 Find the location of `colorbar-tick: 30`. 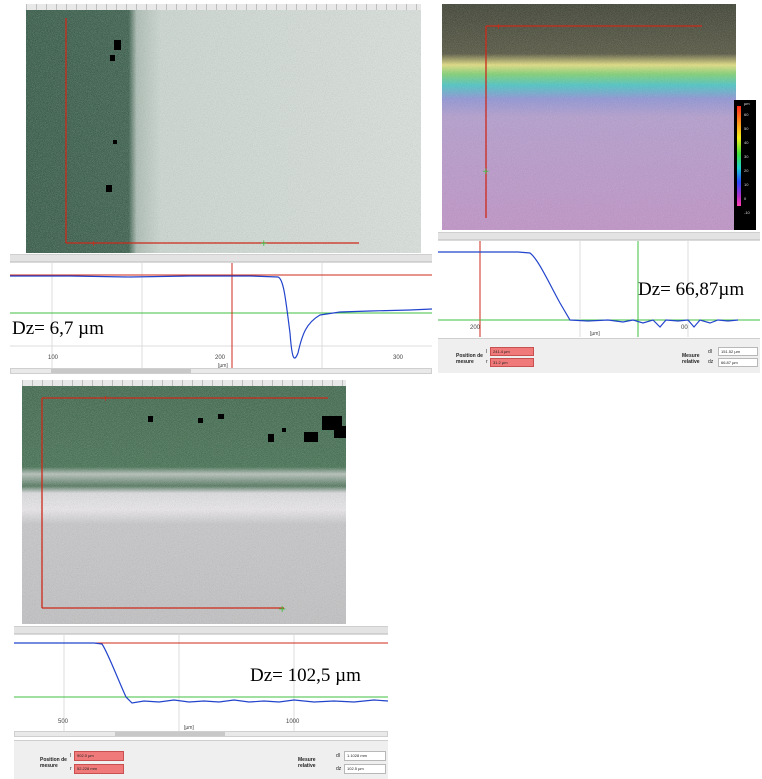

colorbar-tick: 30 is located at coordinates (746, 156).